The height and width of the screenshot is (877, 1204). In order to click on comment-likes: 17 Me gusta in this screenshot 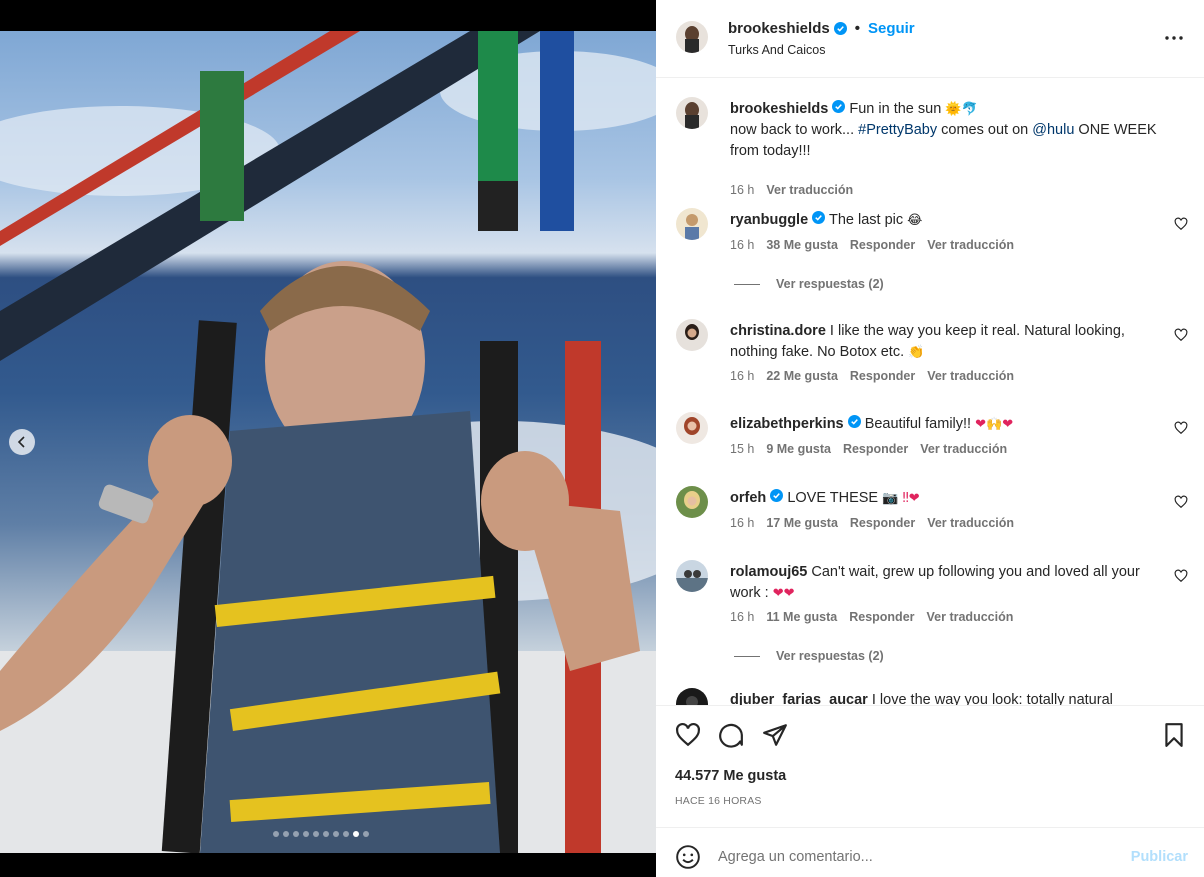, I will do `click(802, 523)`.